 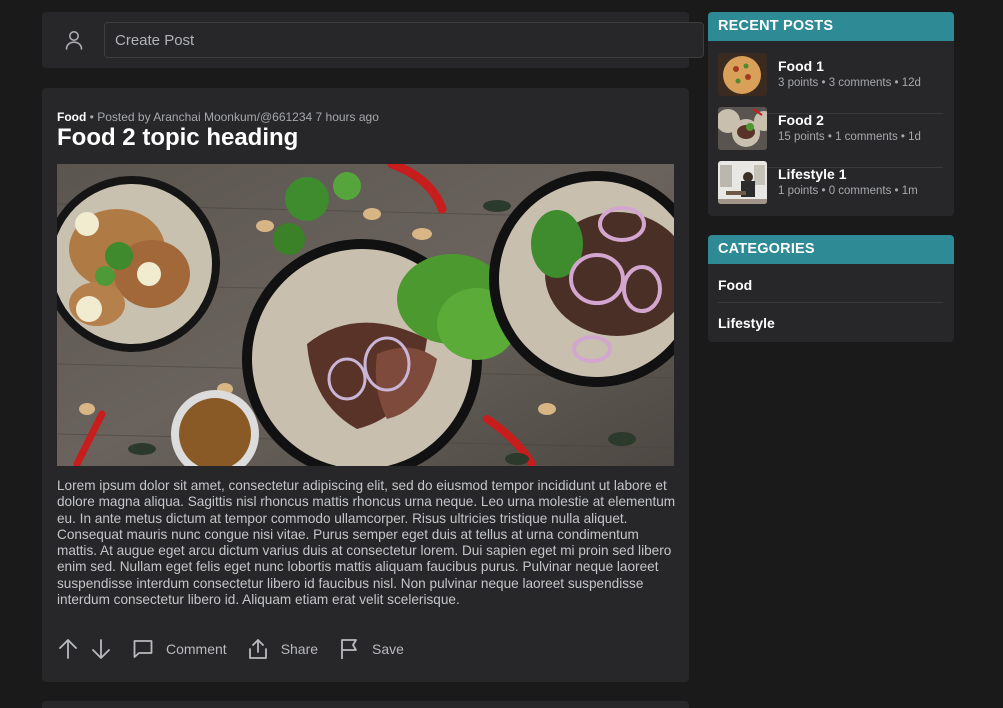 What do you see at coordinates (812, 174) in the screenshot?
I see `recent-post-title: Lifestyle 1` at bounding box center [812, 174].